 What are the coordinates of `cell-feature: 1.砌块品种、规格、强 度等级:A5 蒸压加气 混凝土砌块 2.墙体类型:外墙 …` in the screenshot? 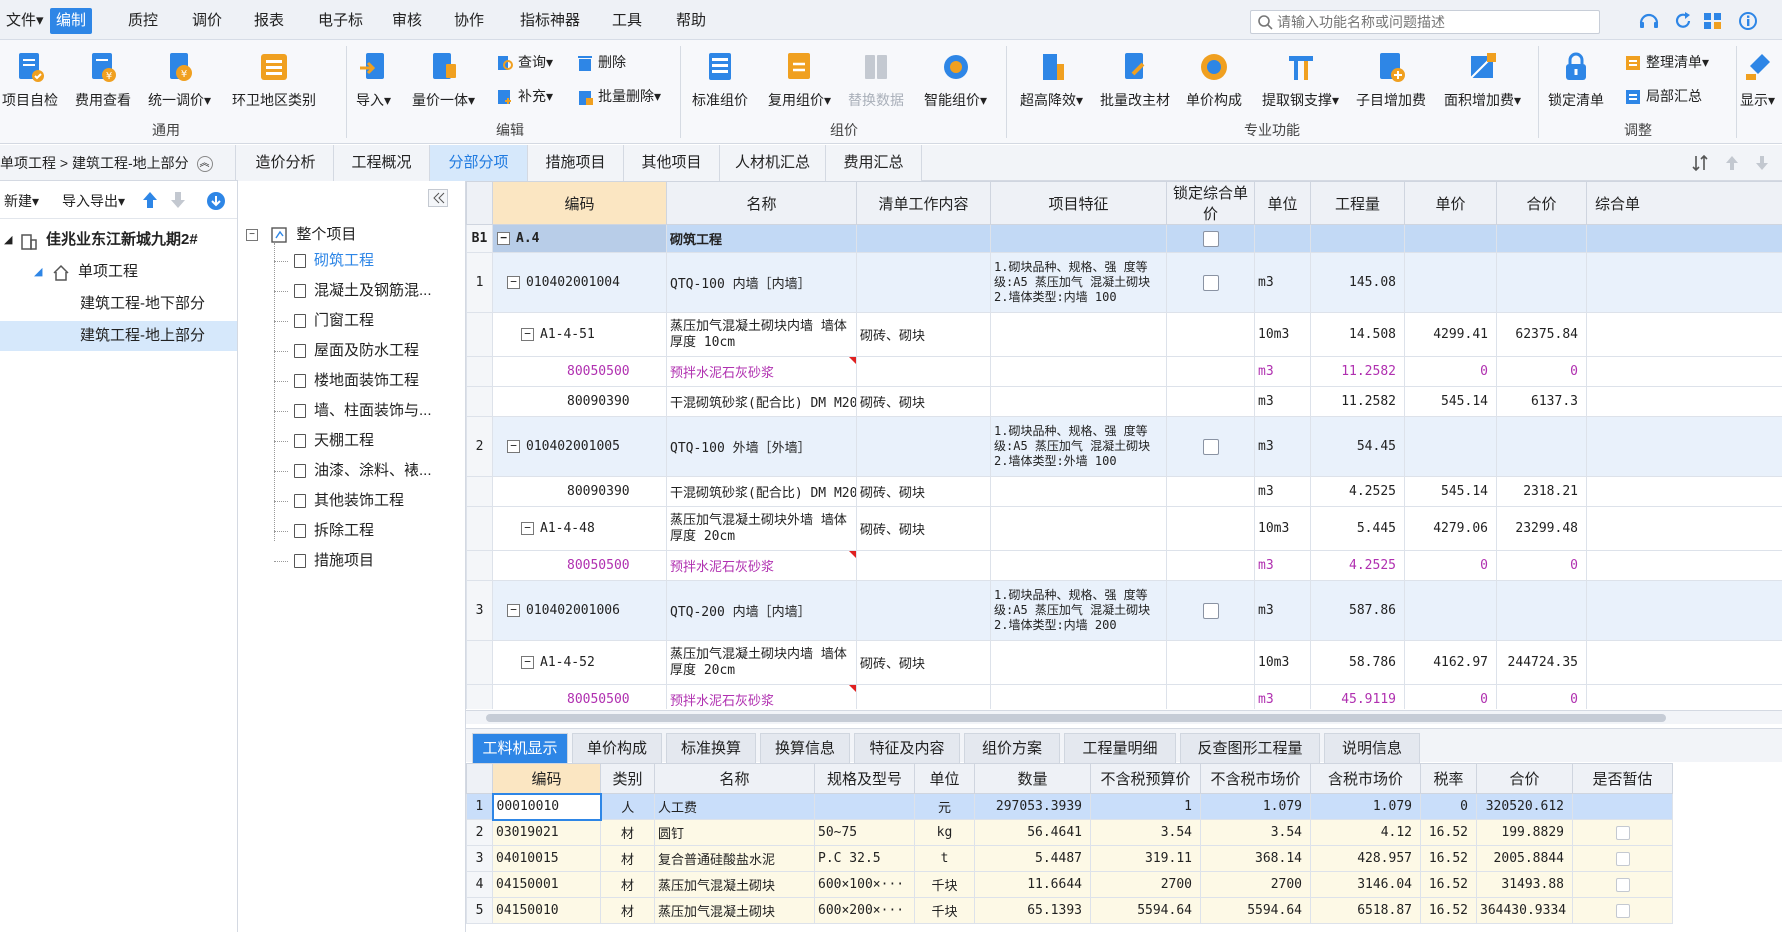 It's located at (1078, 446).